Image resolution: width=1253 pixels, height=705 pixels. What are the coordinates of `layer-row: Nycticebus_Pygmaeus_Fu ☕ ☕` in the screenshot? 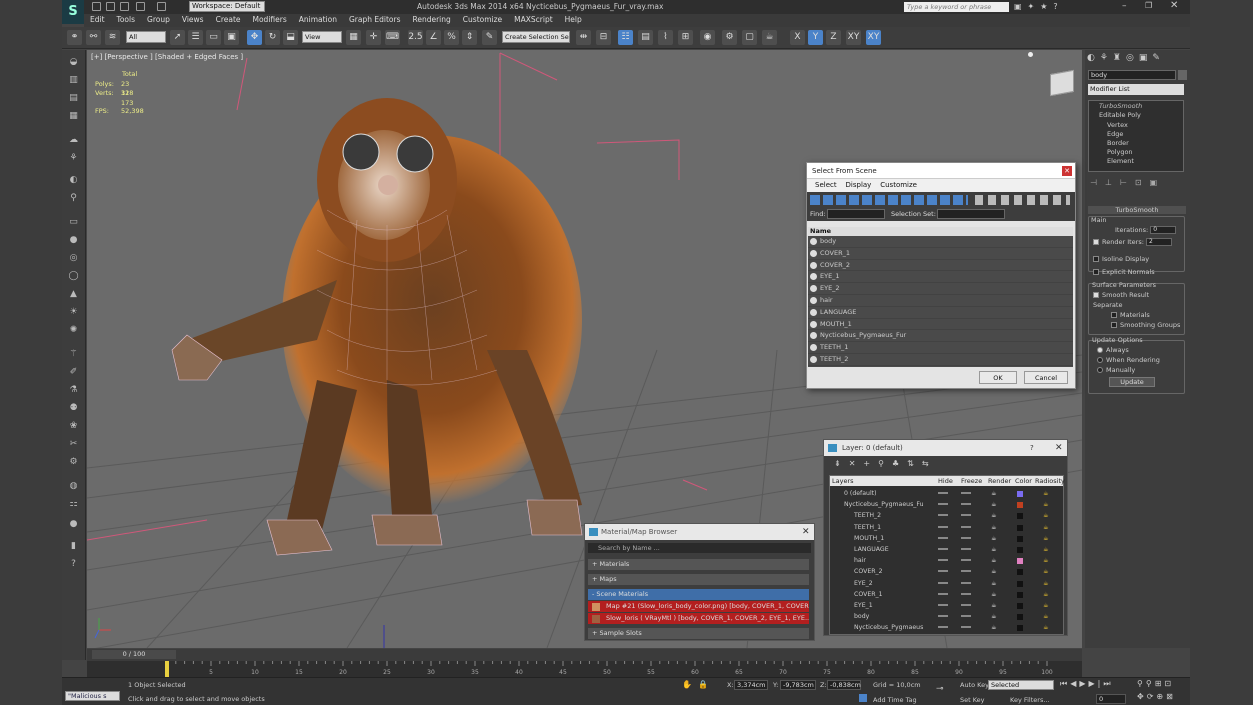 It's located at (945, 504).